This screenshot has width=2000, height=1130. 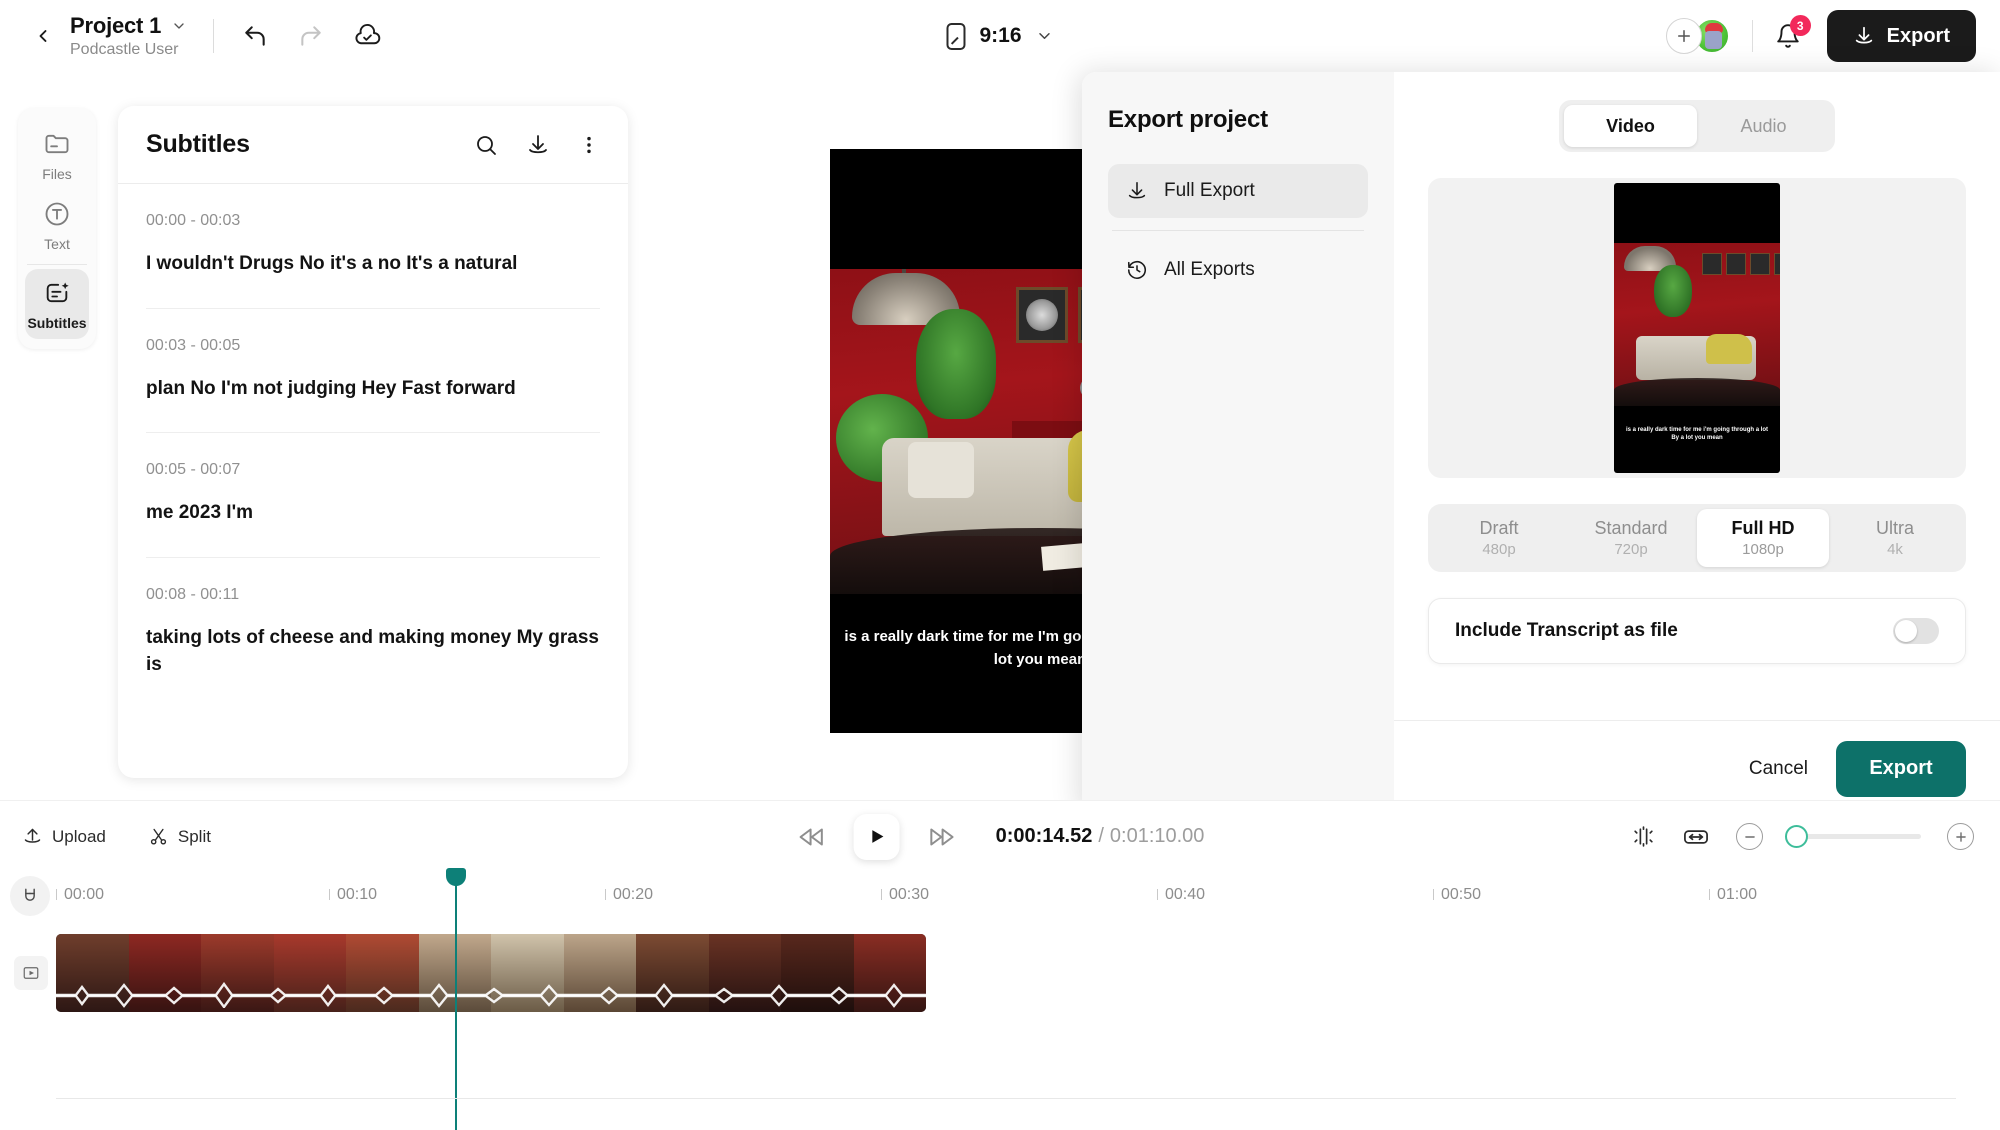 I want to click on zoom-out-button, so click(x=1749, y=836).